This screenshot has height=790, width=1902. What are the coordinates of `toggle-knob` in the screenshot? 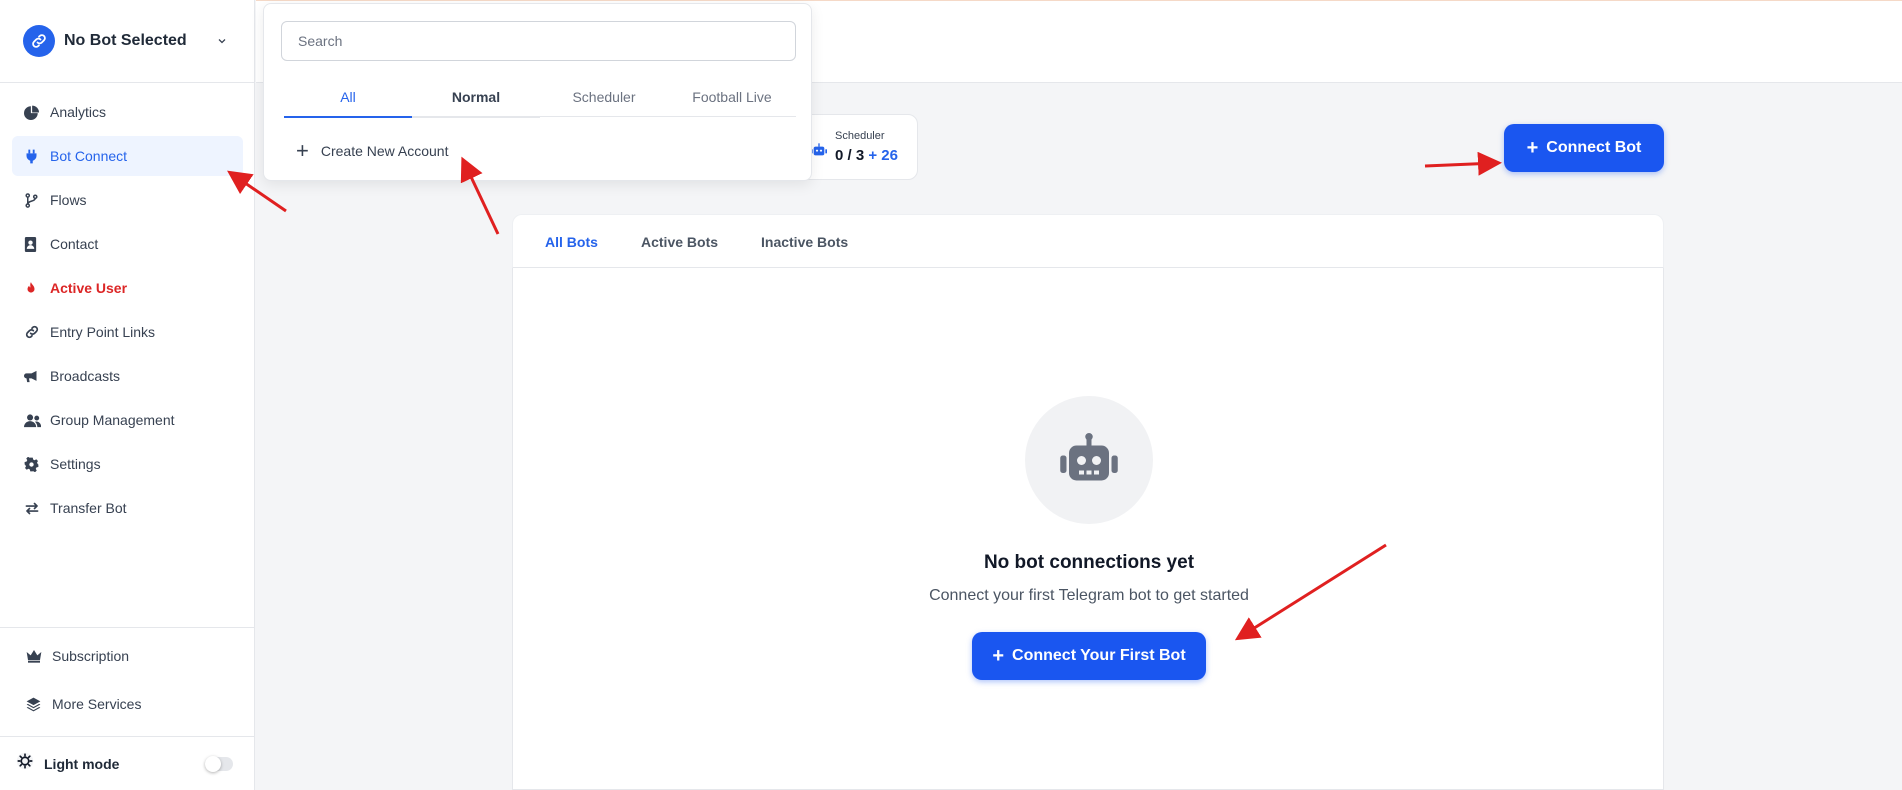 It's located at (213, 764).